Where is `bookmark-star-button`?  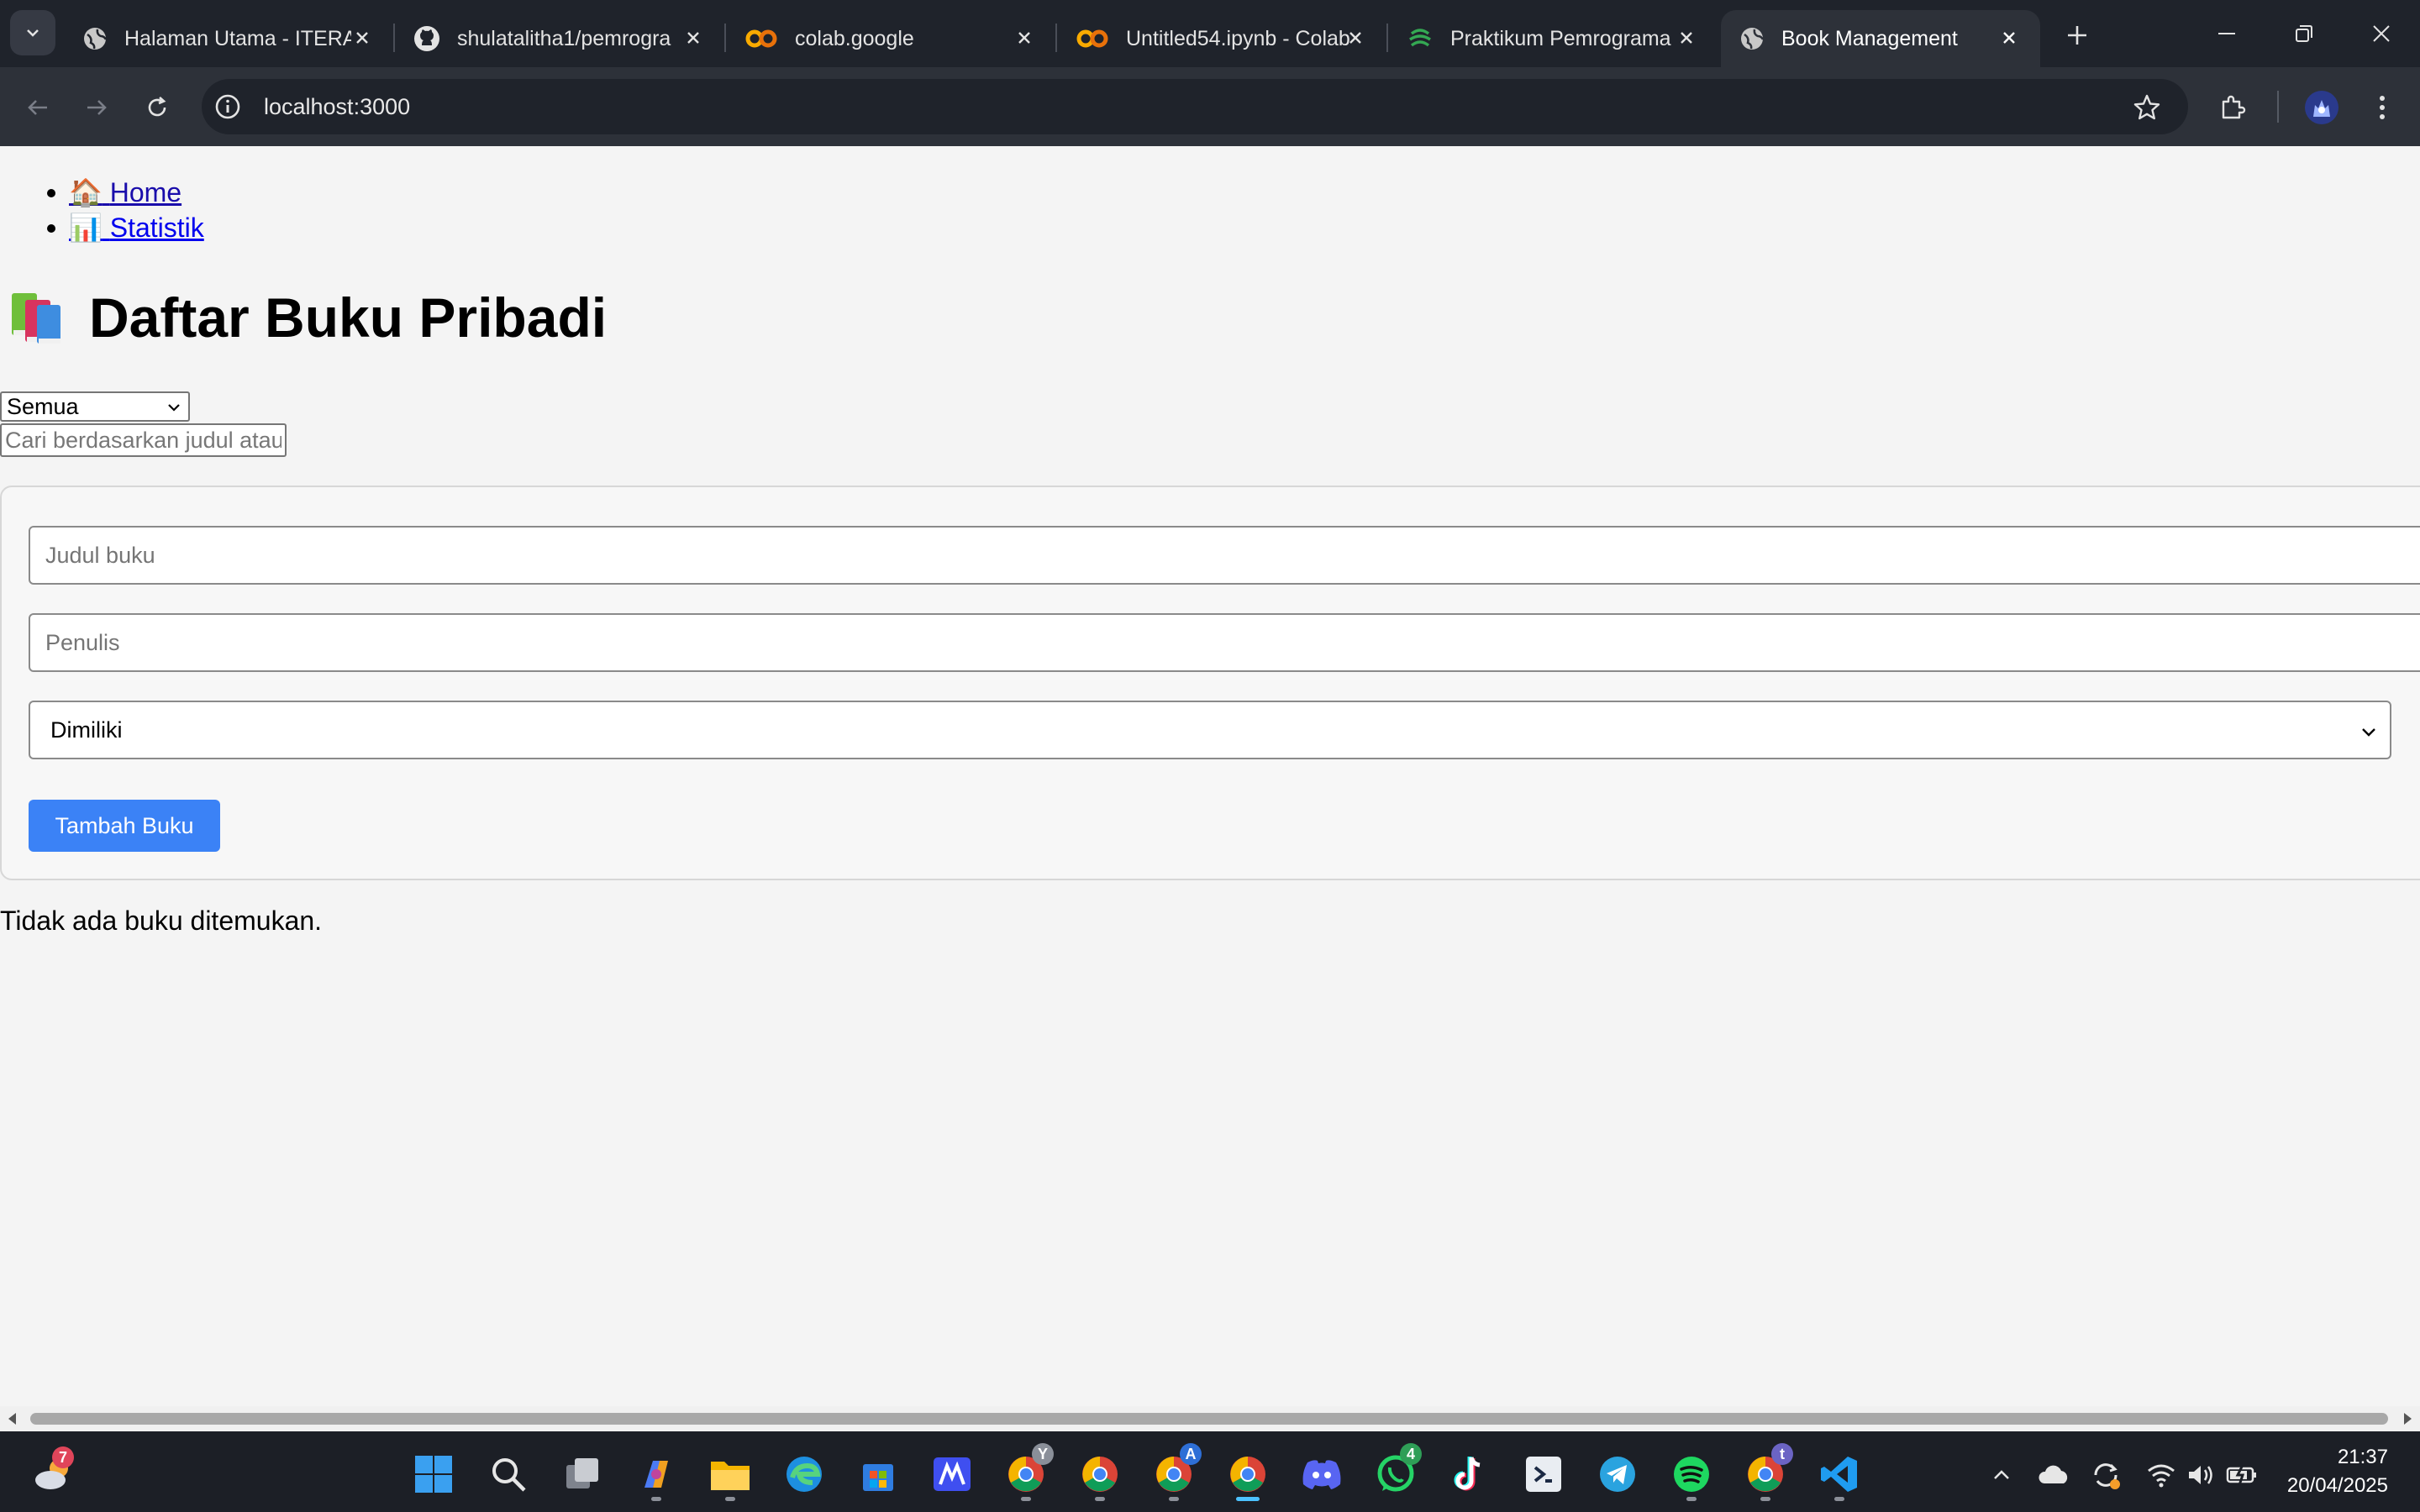
bookmark-star-button is located at coordinates (2147, 108).